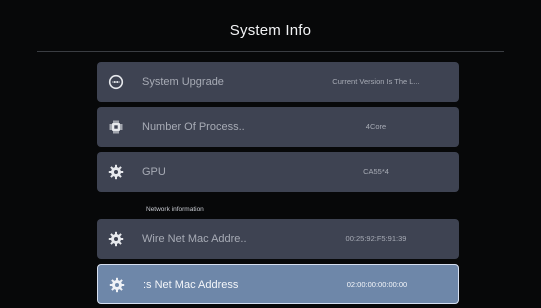 The width and height of the screenshot is (541, 308). I want to click on wireless-mac-value: 02:00:00:00:00:00, so click(377, 284).